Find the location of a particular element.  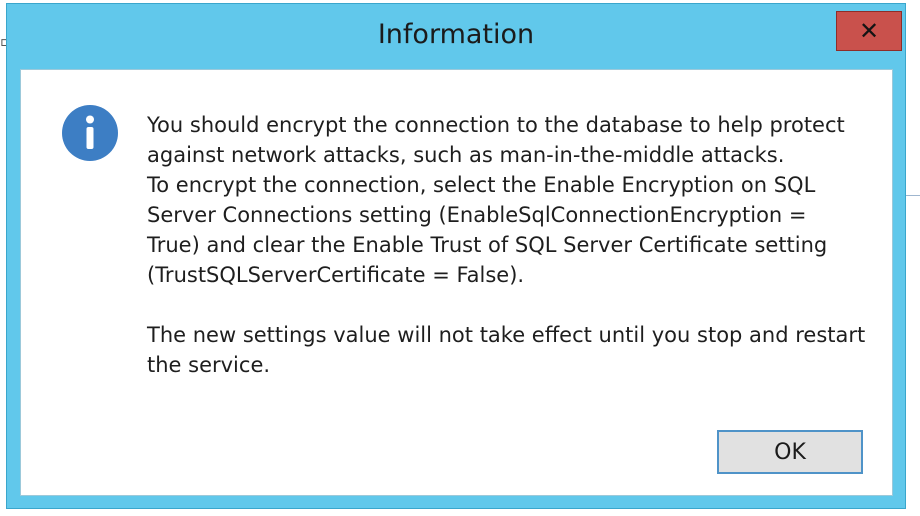

background-window-edge is located at coordinates (912, 195).